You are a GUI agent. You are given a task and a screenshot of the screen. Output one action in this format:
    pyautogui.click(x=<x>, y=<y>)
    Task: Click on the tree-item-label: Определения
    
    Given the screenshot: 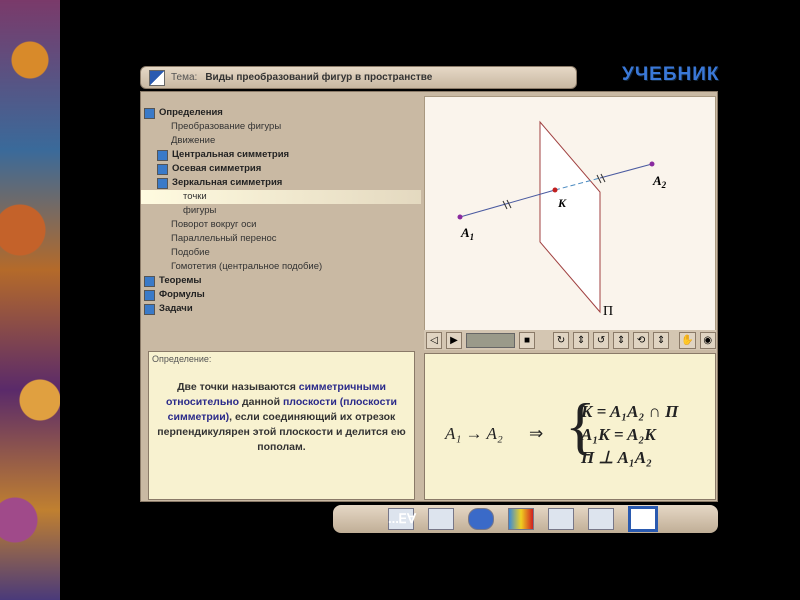 What is the action you would take?
    pyautogui.click(x=191, y=112)
    